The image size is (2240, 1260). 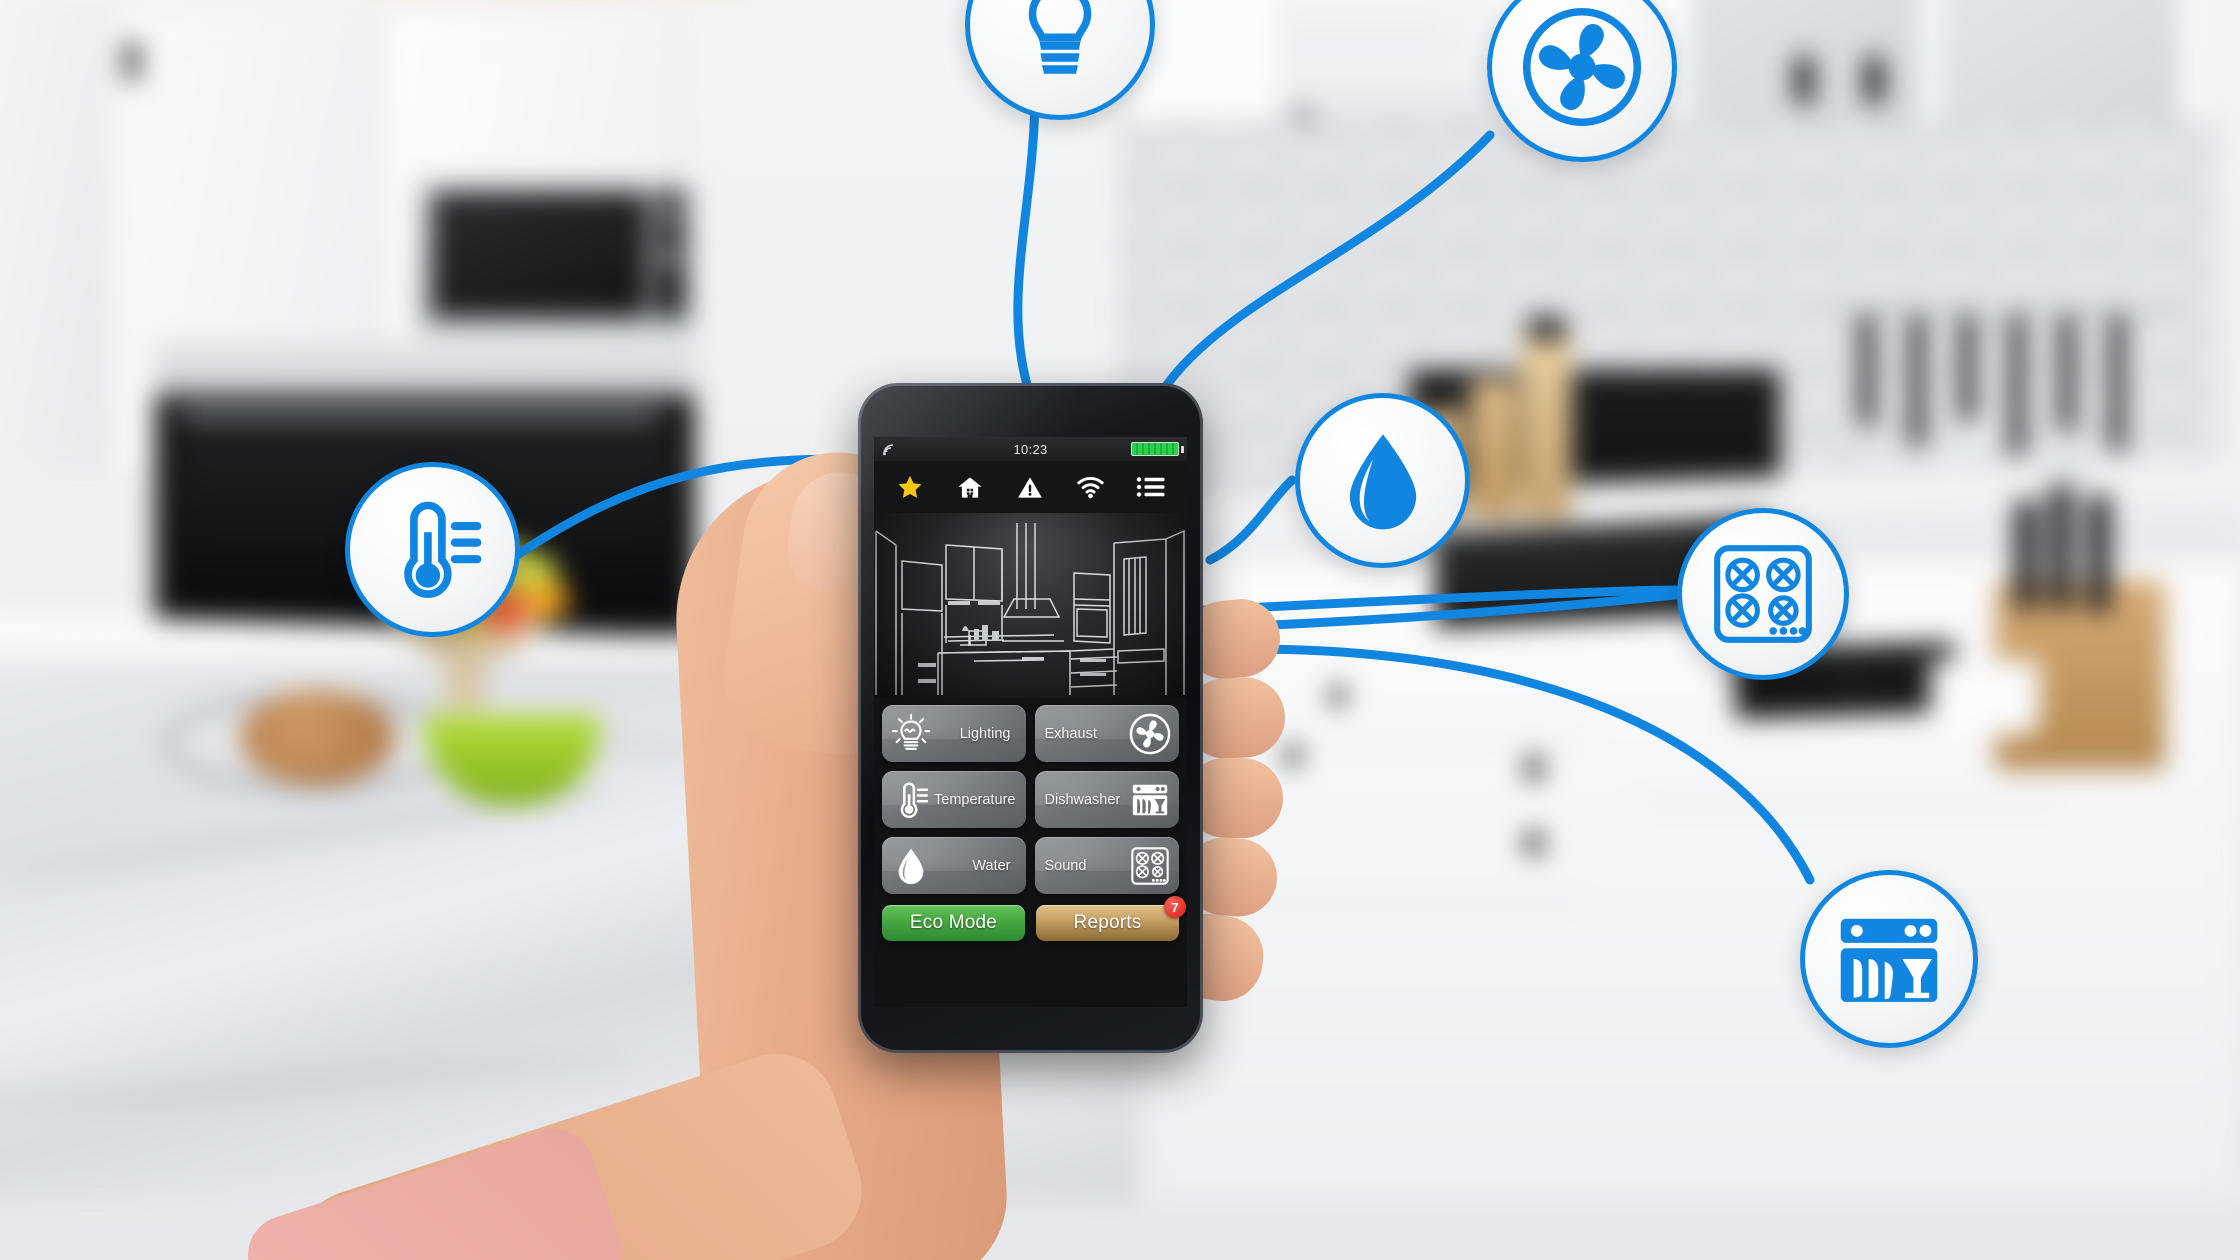 I want to click on kitchen-lineart-svg, so click(x=1030, y=609).